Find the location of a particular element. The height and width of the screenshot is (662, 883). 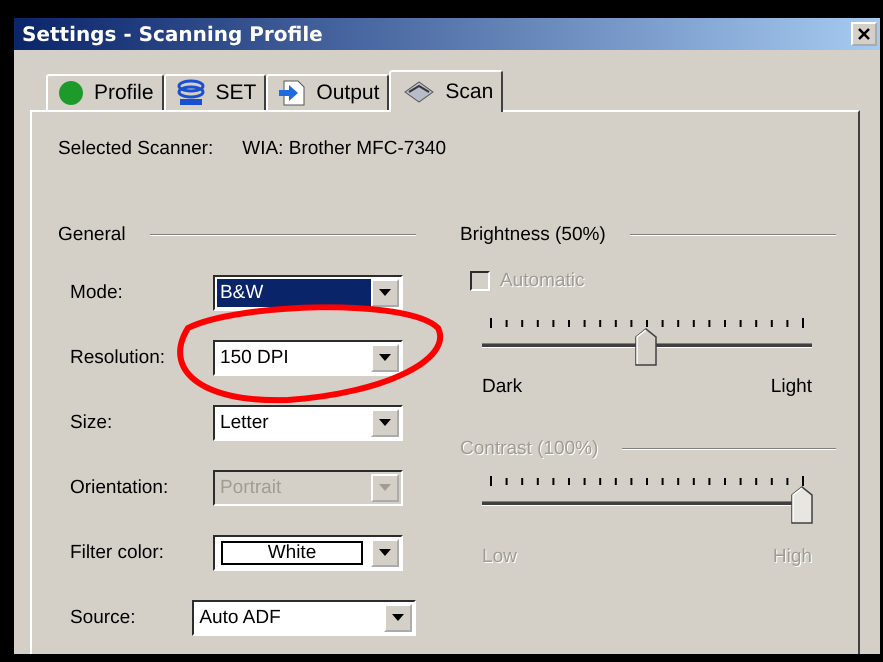

close-button is located at coordinates (864, 34).